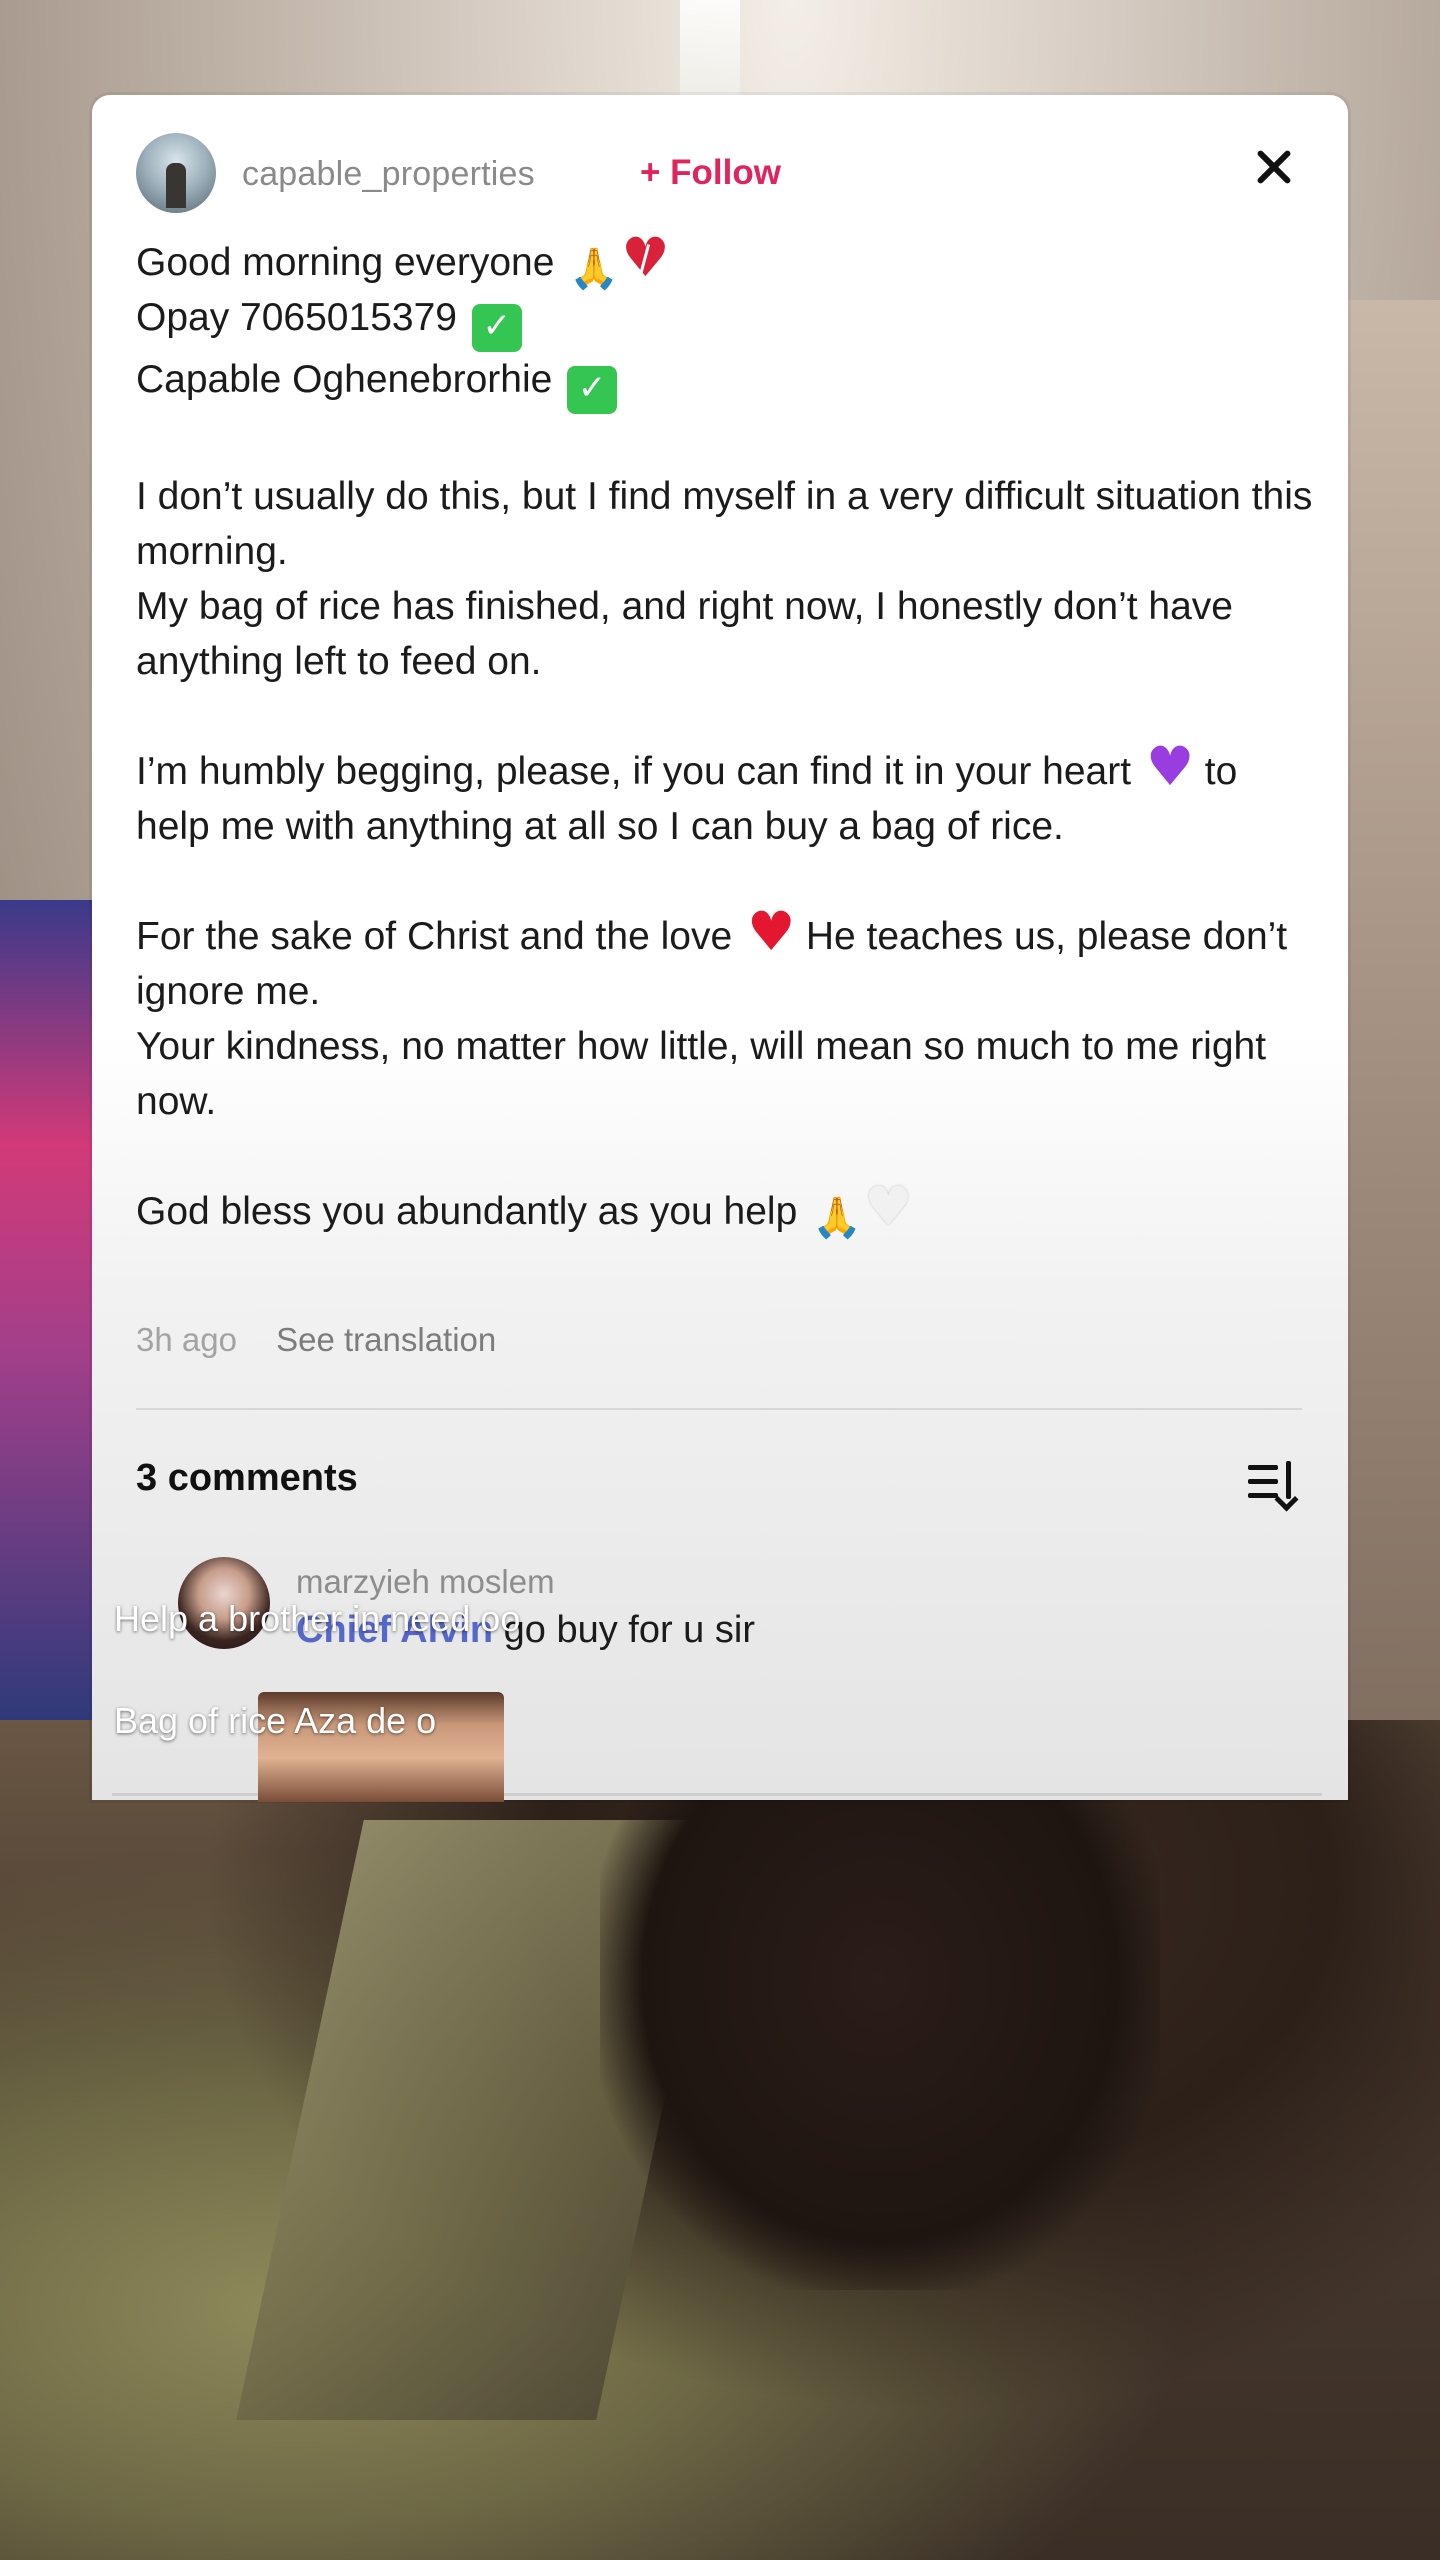 Image resolution: width=1440 pixels, height=2560 pixels. Describe the element at coordinates (275, 1720) in the screenshot. I see `overlay-caption-2: Bag of rice Aza de o` at that location.